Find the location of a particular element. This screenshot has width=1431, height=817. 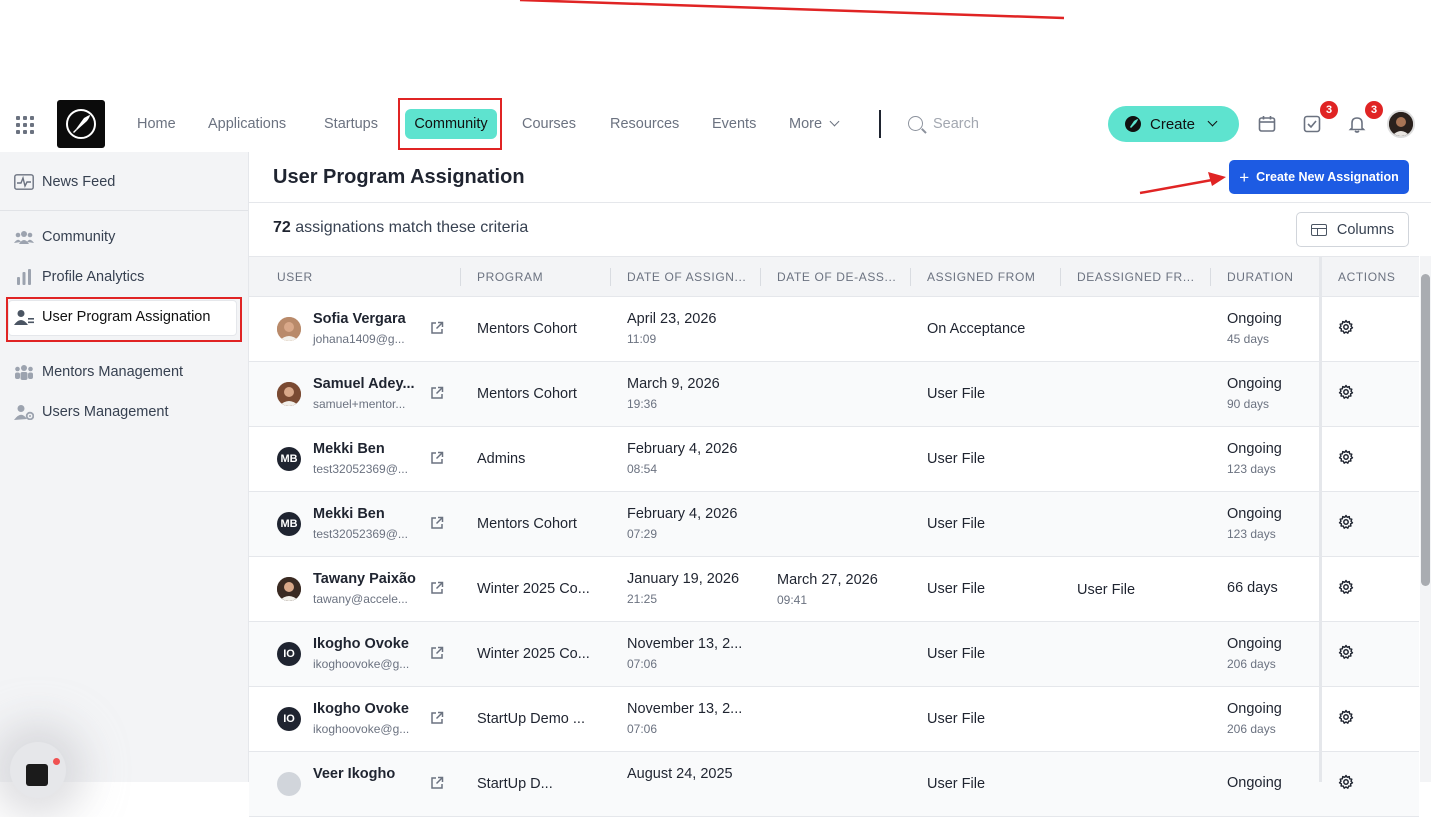

assign-date: April 23, 2026 is located at coordinates (672, 319).